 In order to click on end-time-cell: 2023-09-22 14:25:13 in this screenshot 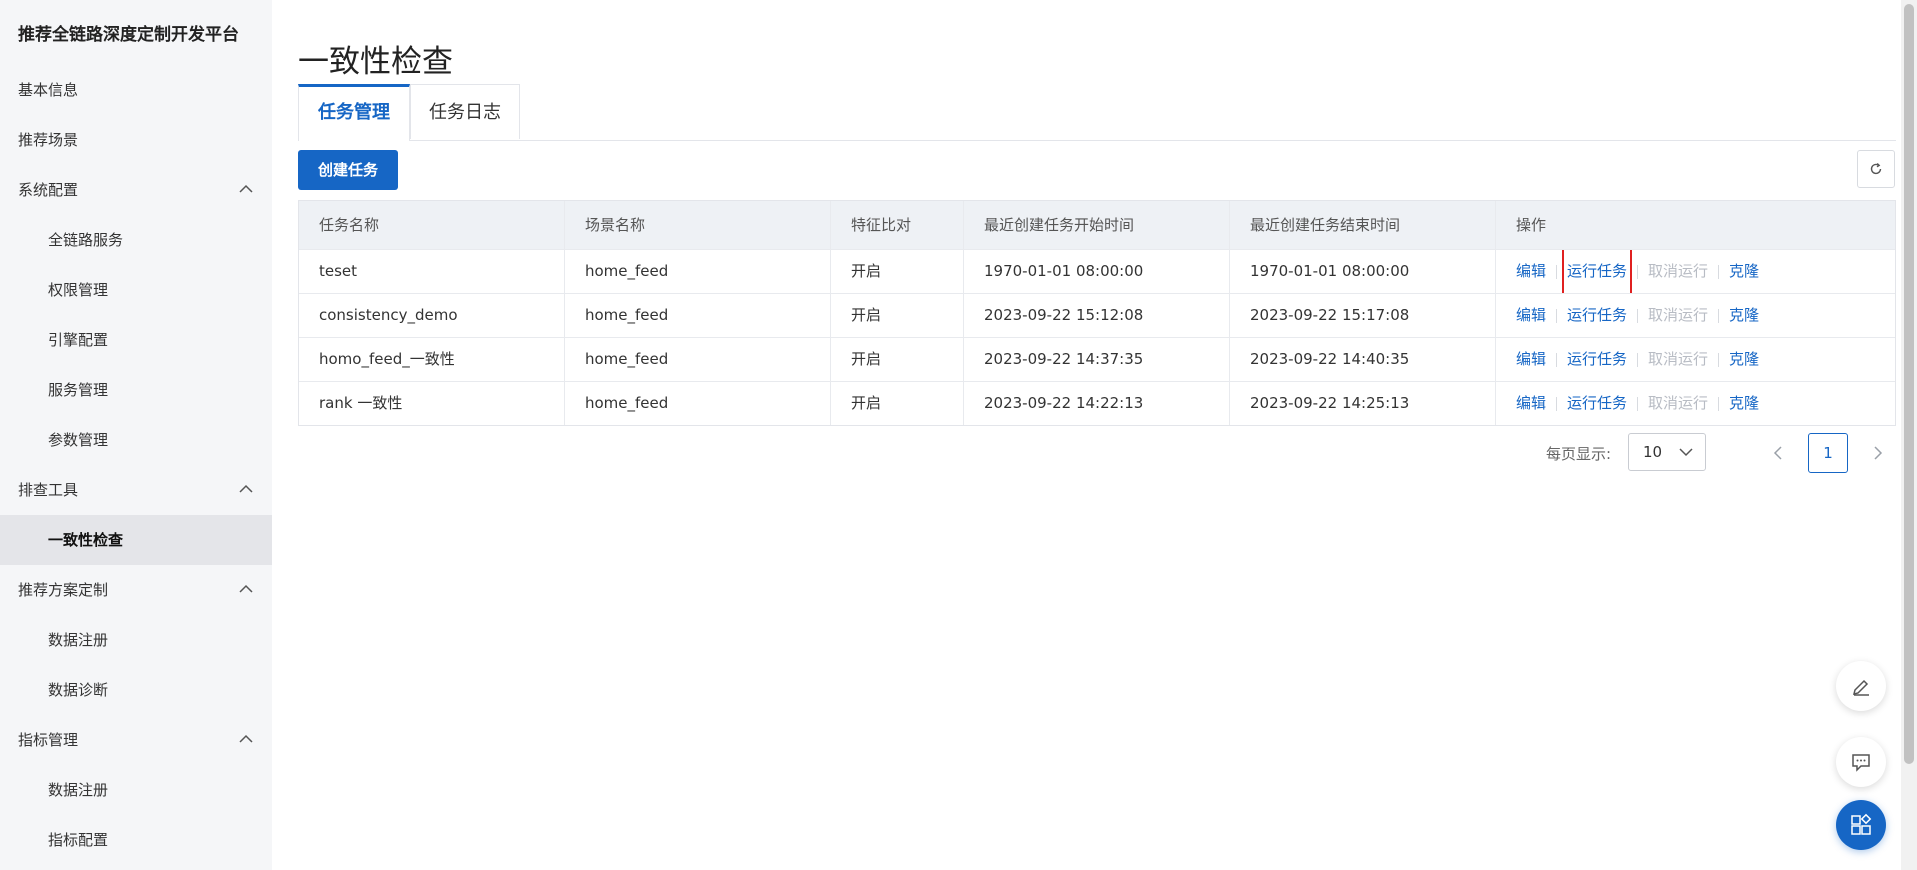, I will do `click(1363, 403)`.